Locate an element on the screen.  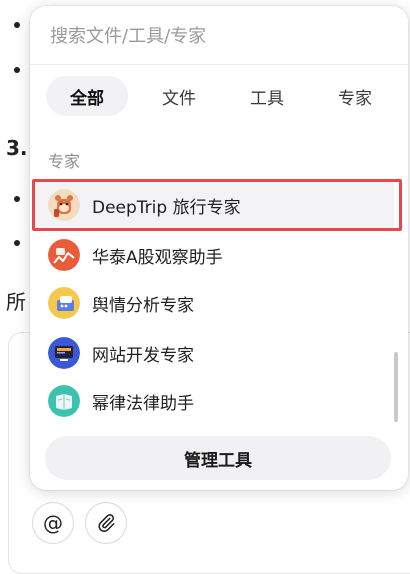
tab-label: 全部 is located at coordinates (87, 98).